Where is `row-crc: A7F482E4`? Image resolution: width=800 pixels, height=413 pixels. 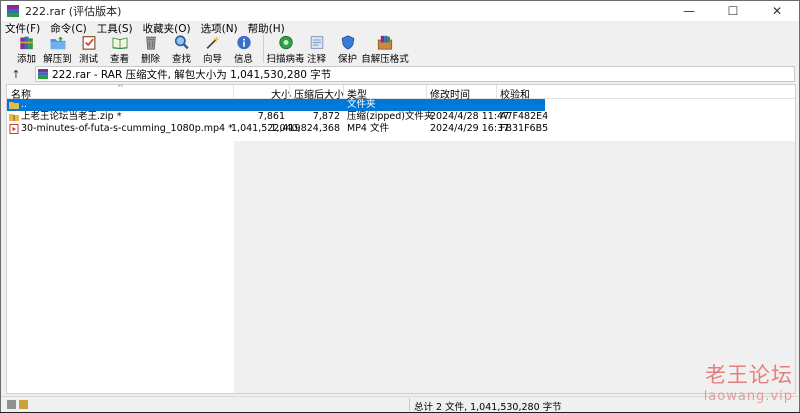
row-crc: A7F482E4 is located at coordinates (524, 116).